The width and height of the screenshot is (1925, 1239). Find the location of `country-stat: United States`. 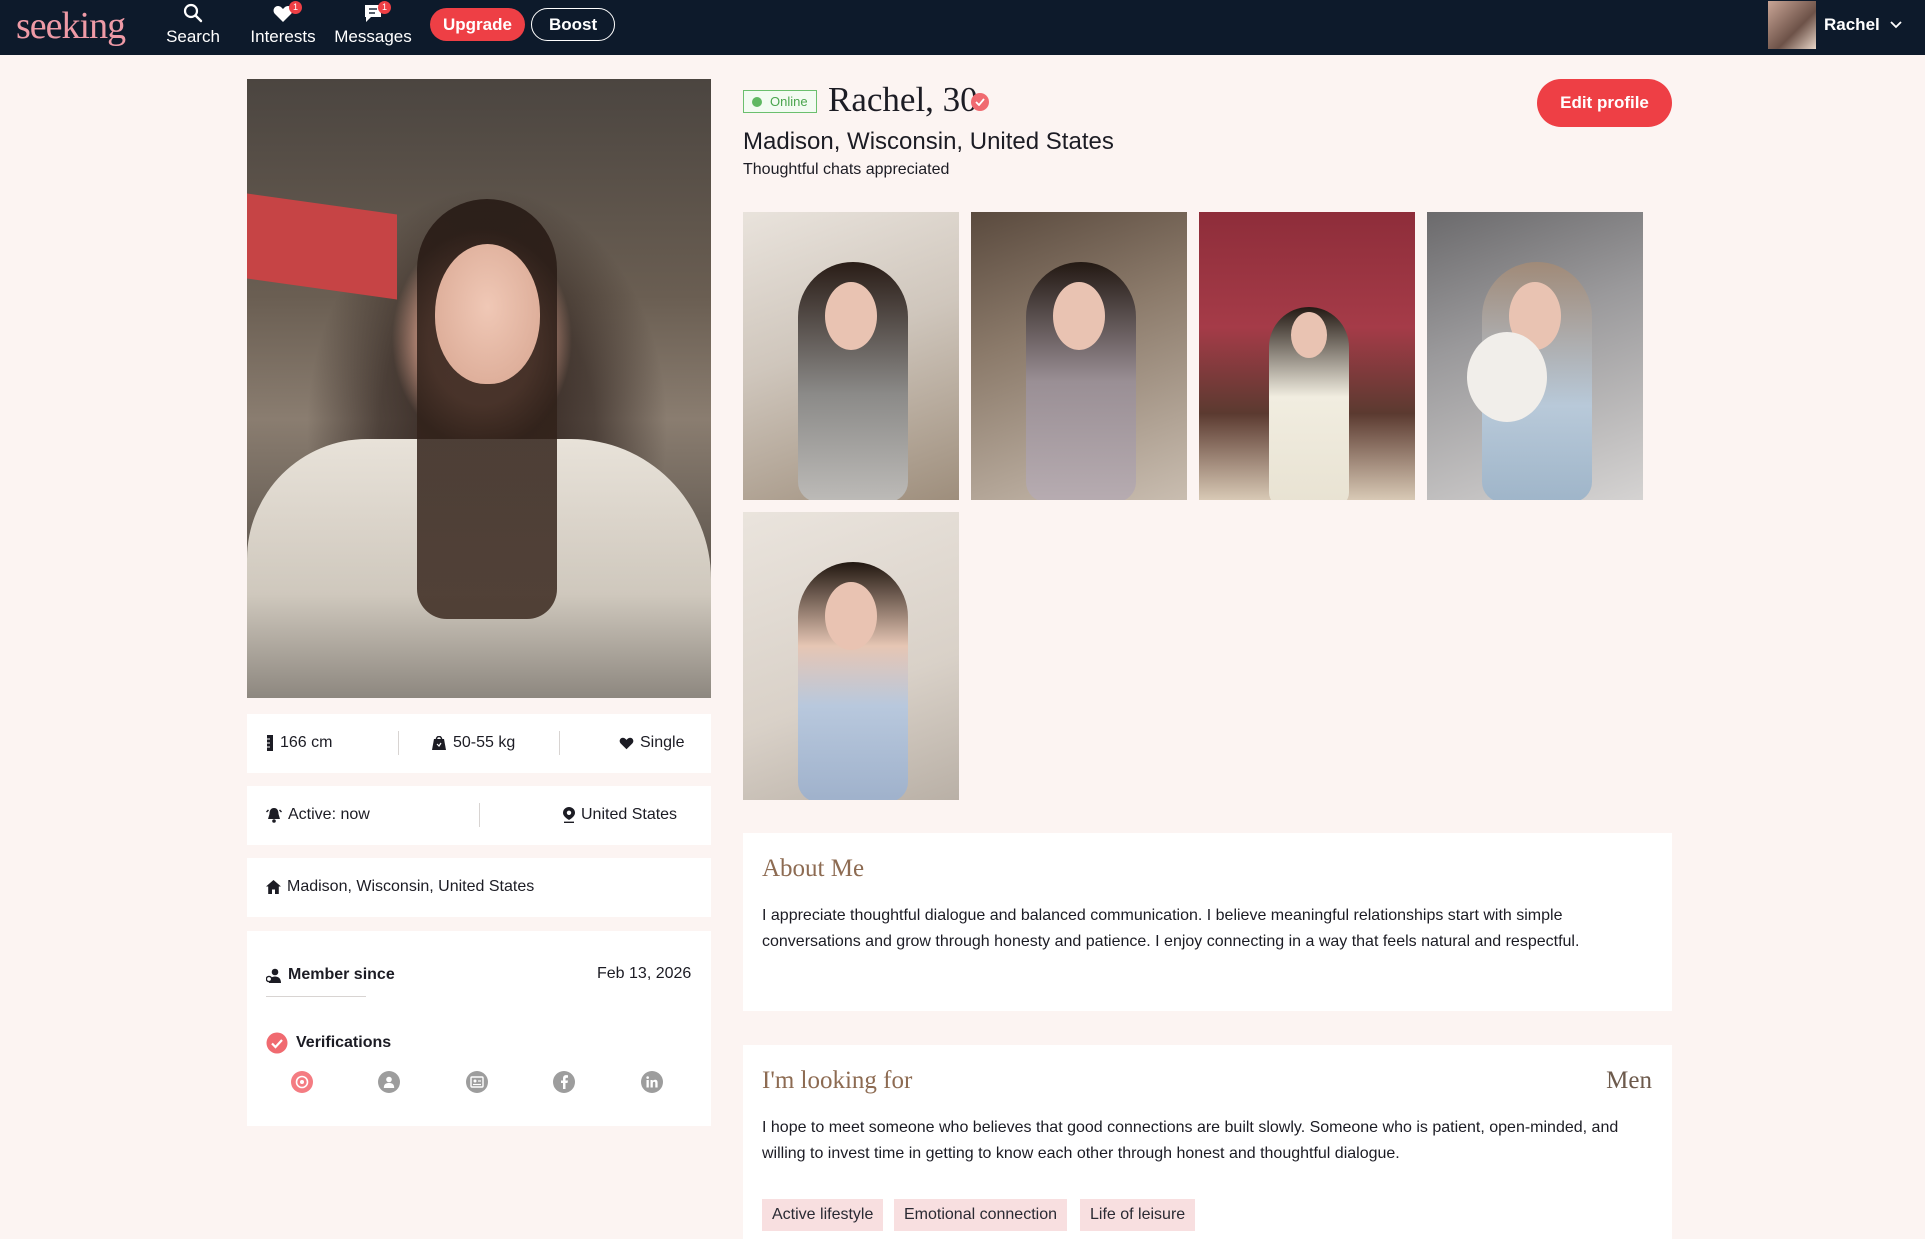

country-stat: United States is located at coordinates (620, 815).